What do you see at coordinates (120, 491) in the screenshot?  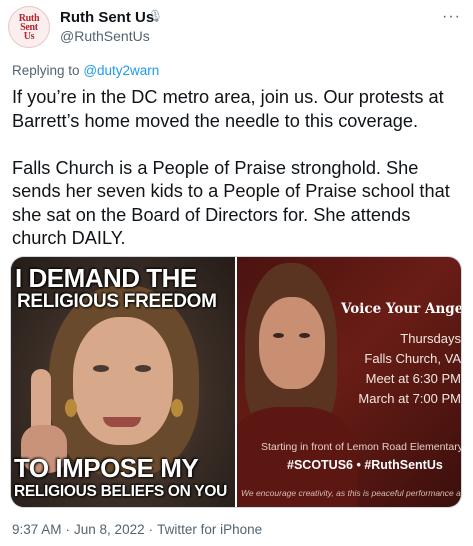 I see `meme-caption-bottom-2: RELIGIOUS BELIEFS ON YOU` at bounding box center [120, 491].